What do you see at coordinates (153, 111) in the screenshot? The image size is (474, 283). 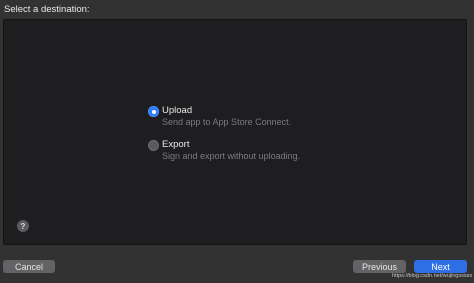 I see `upload-radio-button` at bounding box center [153, 111].